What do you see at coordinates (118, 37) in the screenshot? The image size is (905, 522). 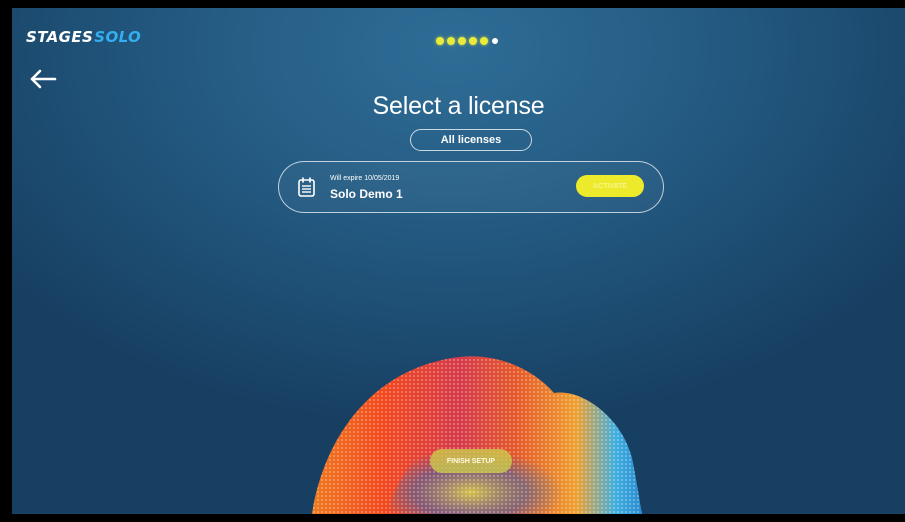 I see `brand-logo-solo: SOLO` at bounding box center [118, 37].